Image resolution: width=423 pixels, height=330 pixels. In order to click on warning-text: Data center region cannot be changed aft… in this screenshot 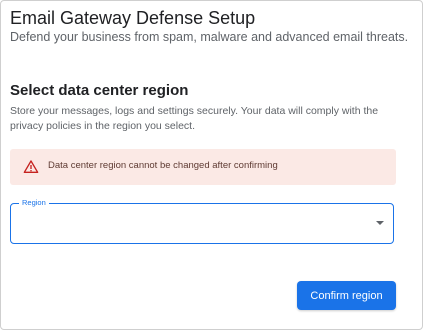, I will do `click(163, 165)`.